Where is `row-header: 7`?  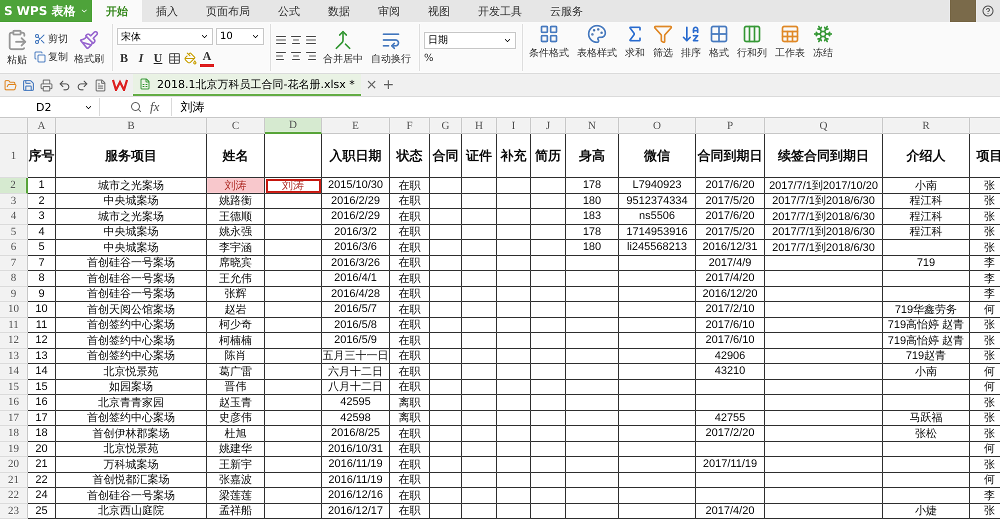 row-header: 7 is located at coordinates (14, 263).